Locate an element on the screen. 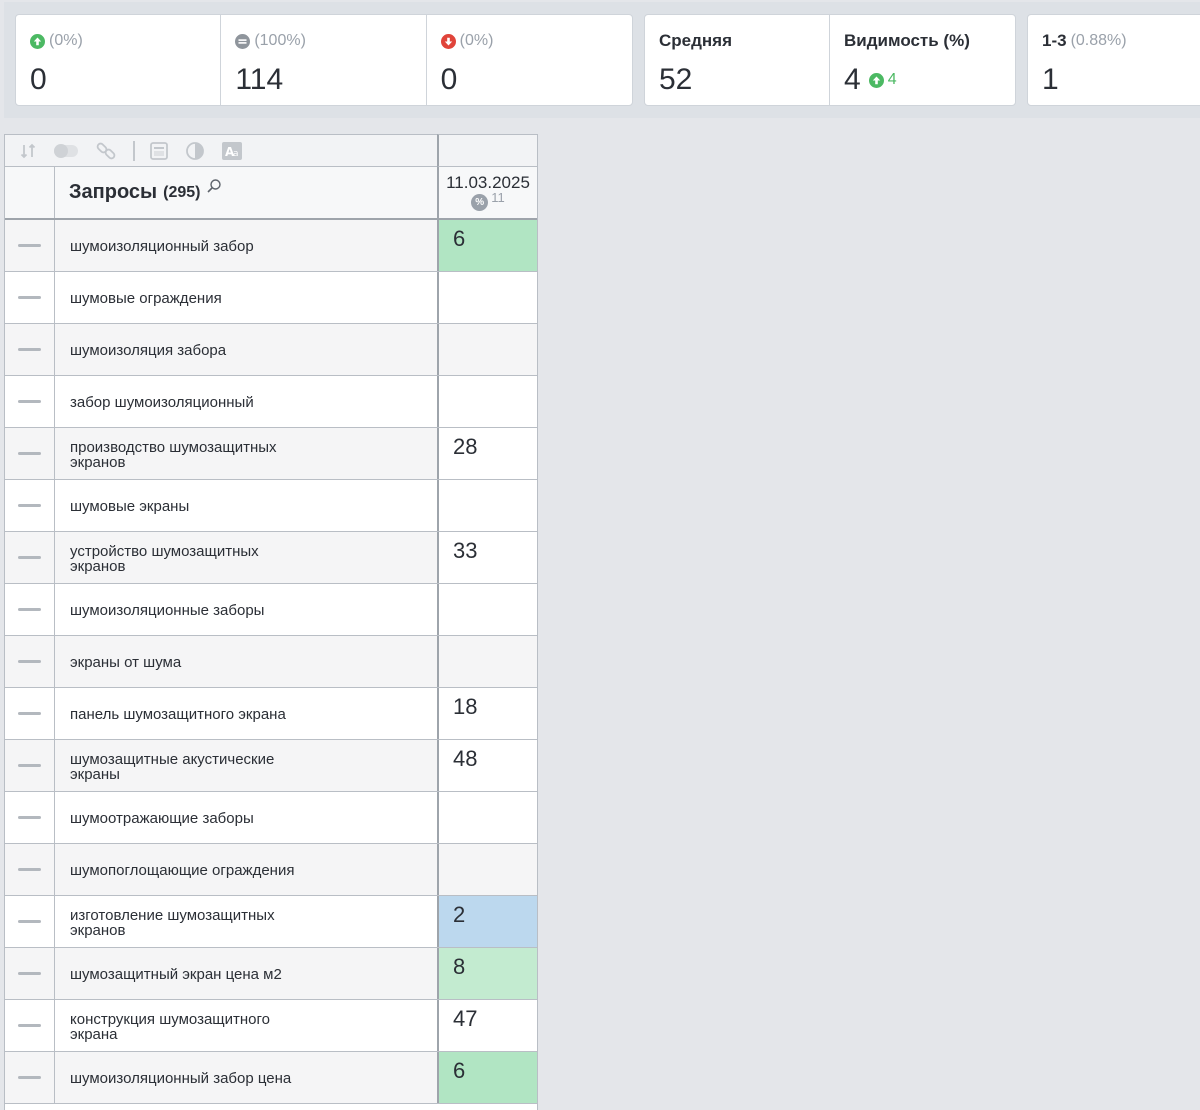 This screenshot has height=1110, width=1200. query-cell: производство шумозащитных экранов is located at coordinates (246, 453).